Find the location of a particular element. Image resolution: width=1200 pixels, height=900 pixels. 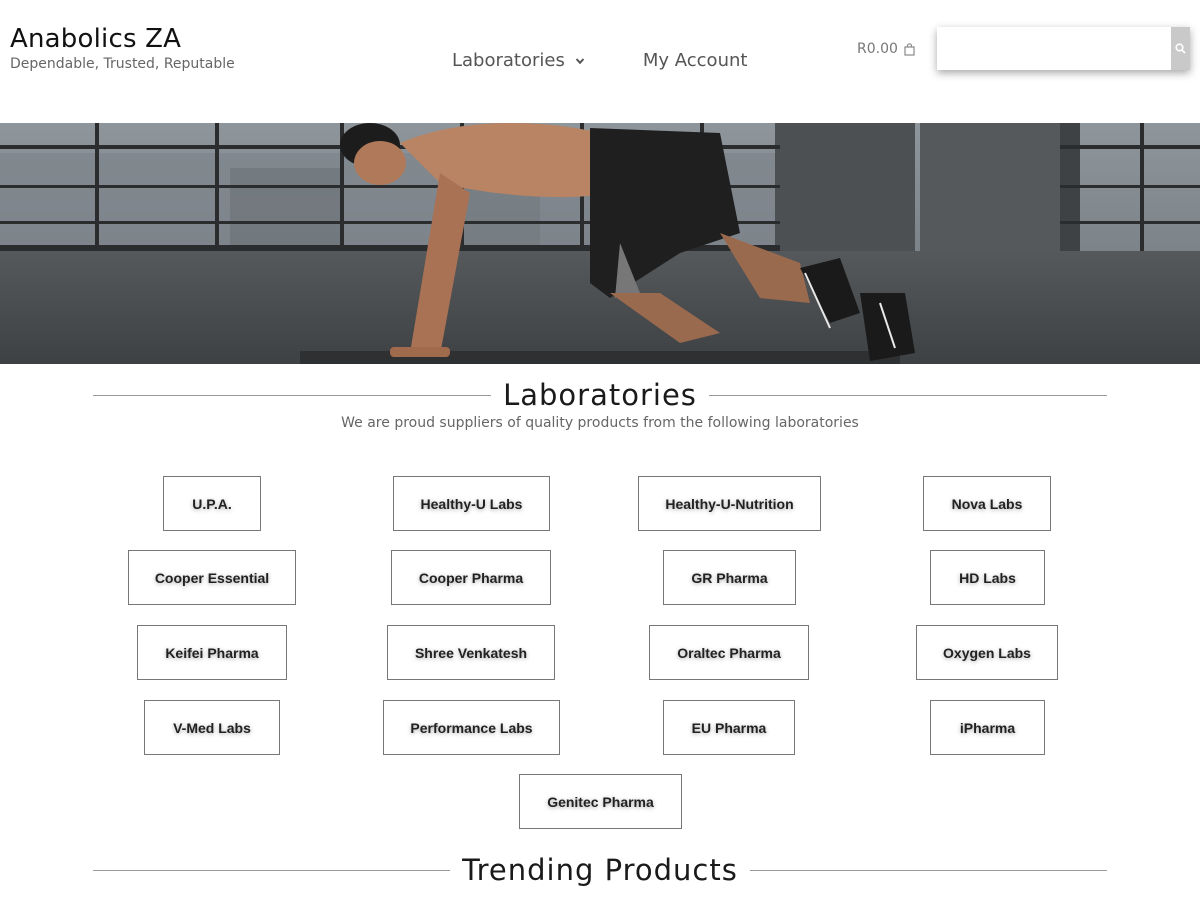

main-nav: Laboratories My Account is located at coordinates (599, 60).